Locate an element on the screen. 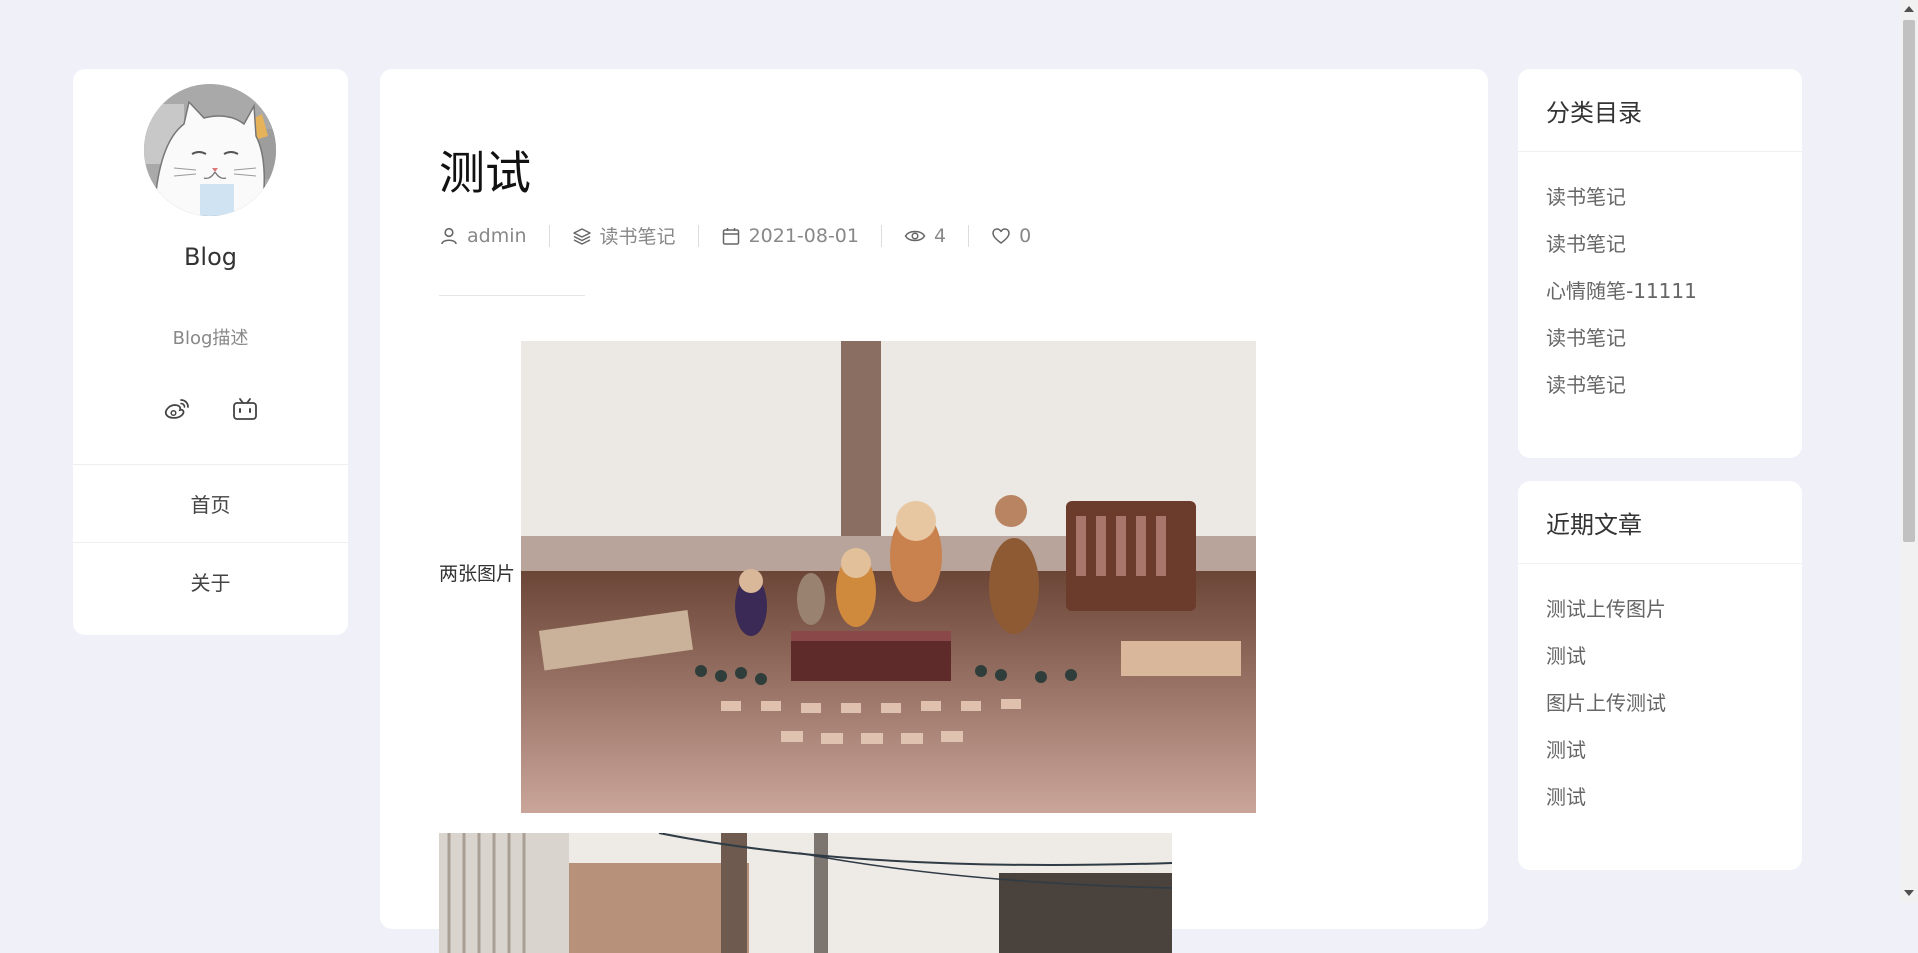 The image size is (1918, 953). category-name: 读书笔记 is located at coordinates (637, 237).